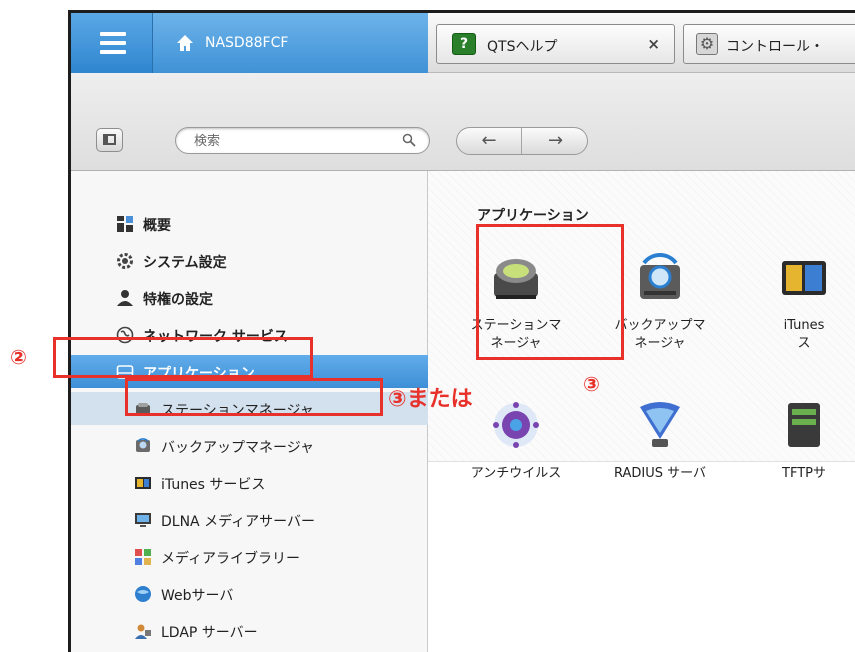  Describe the element at coordinates (463, 122) in the screenshot. I see `toolbar: ← →` at that location.